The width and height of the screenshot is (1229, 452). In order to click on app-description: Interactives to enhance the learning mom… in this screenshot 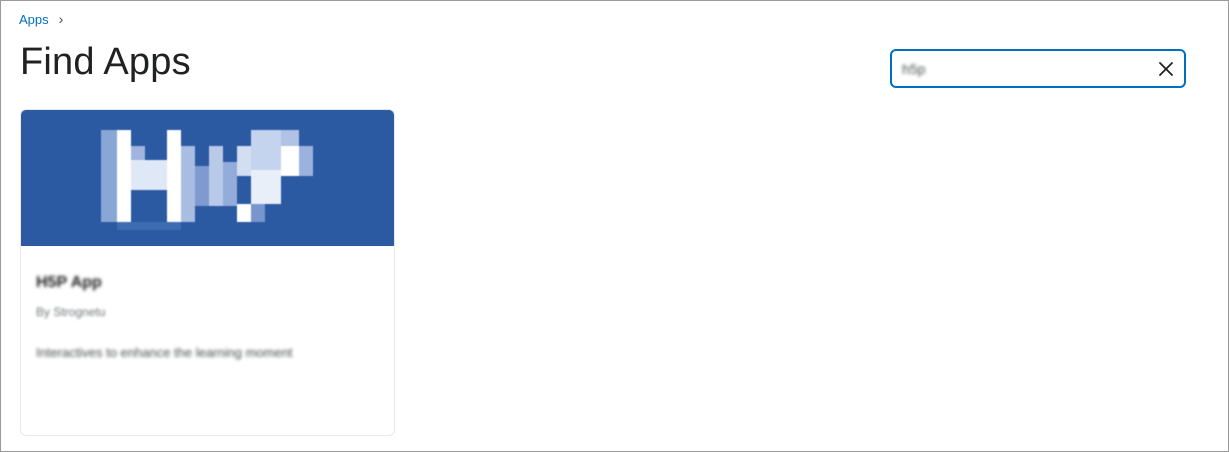, I will do `click(164, 352)`.